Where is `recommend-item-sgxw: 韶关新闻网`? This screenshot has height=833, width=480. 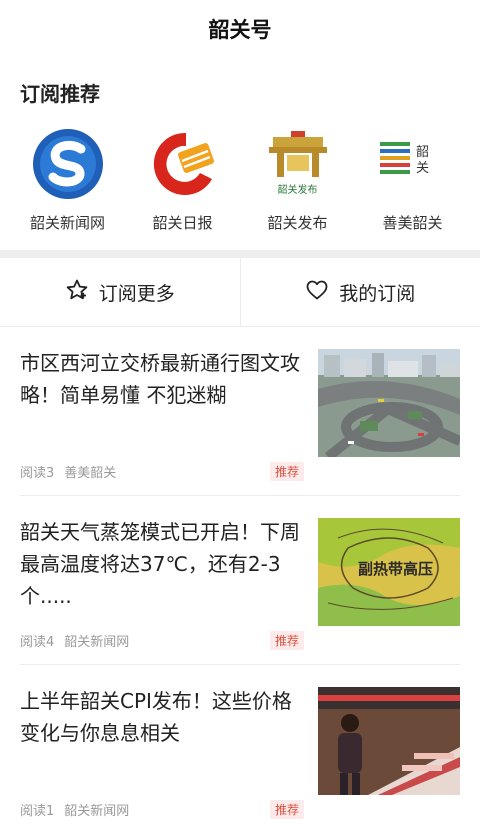
recommend-item-sgxw: 韶关新闻网 is located at coordinates (68, 188).